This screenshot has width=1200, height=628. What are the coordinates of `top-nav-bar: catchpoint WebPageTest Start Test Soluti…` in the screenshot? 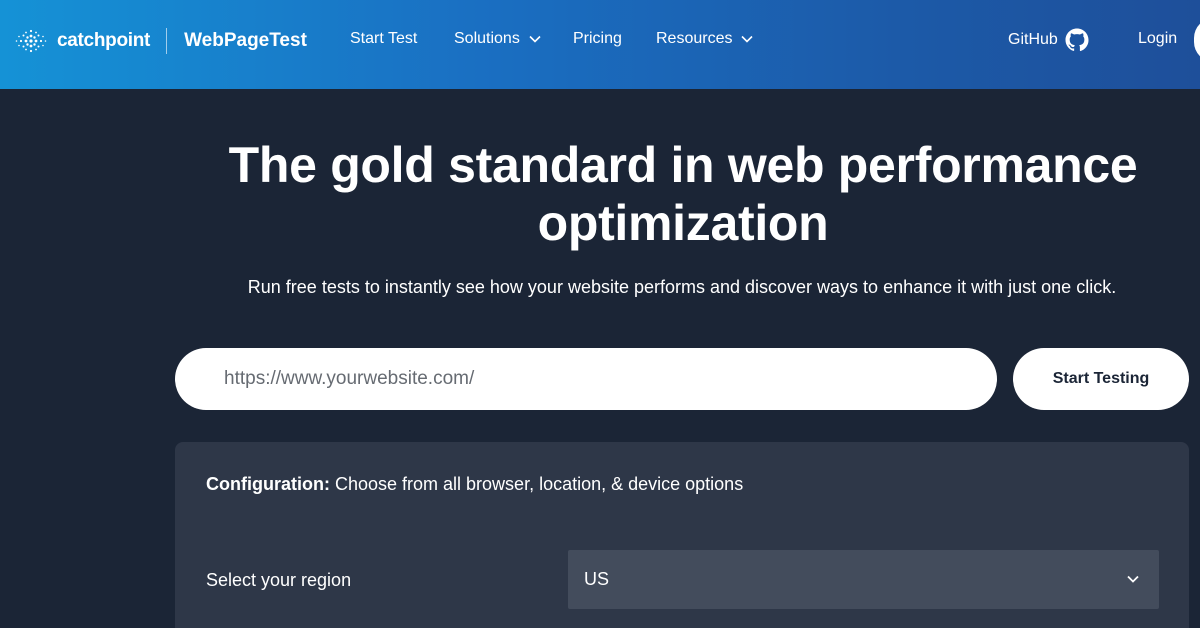 It's located at (600, 44).